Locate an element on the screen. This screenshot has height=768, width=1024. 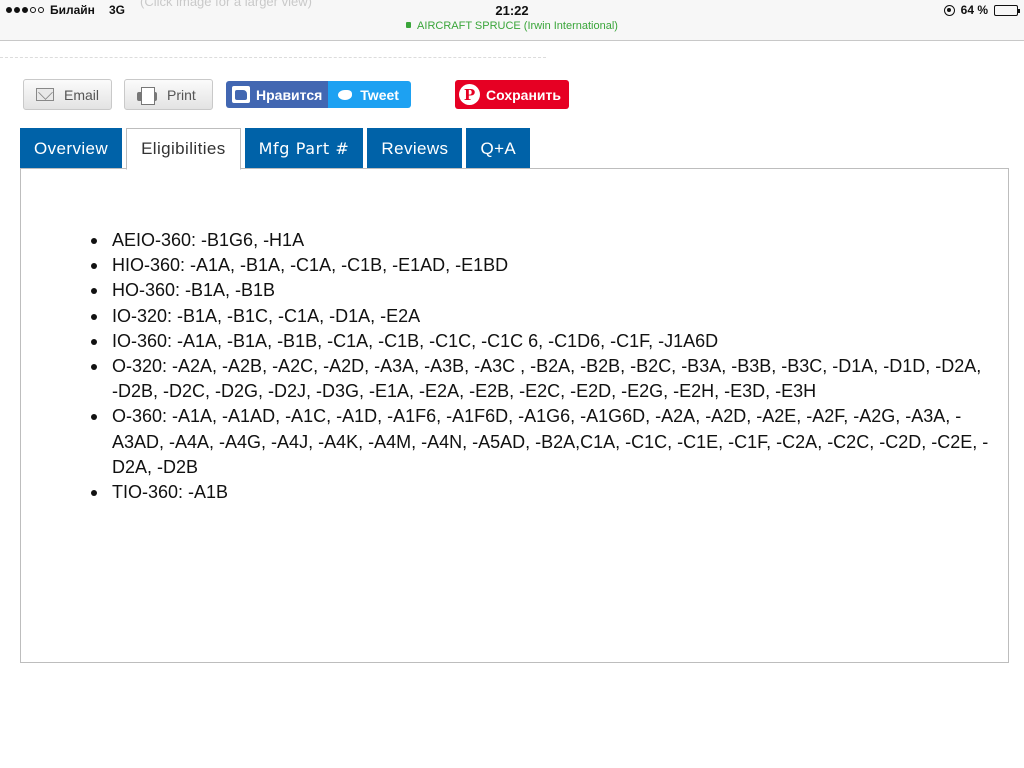
battery-percent: 64 % is located at coordinates (974, 10).